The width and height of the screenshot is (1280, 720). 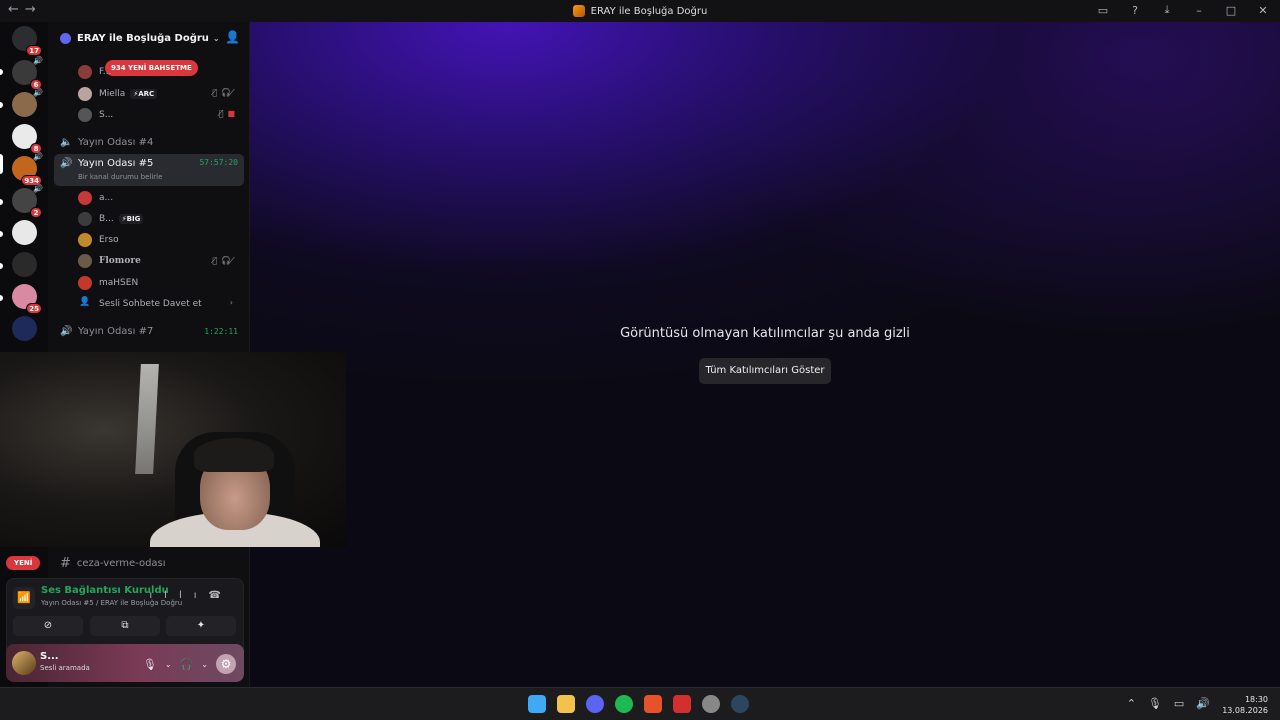 I want to click on app-red-icon, so click(x=682, y=704).